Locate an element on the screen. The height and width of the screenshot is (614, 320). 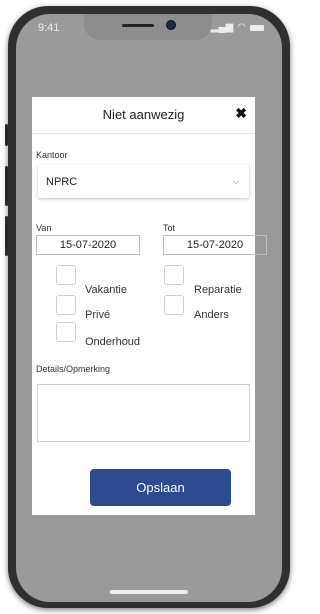
label-vakantie: Vakantie is located at coordinates (106, 290).